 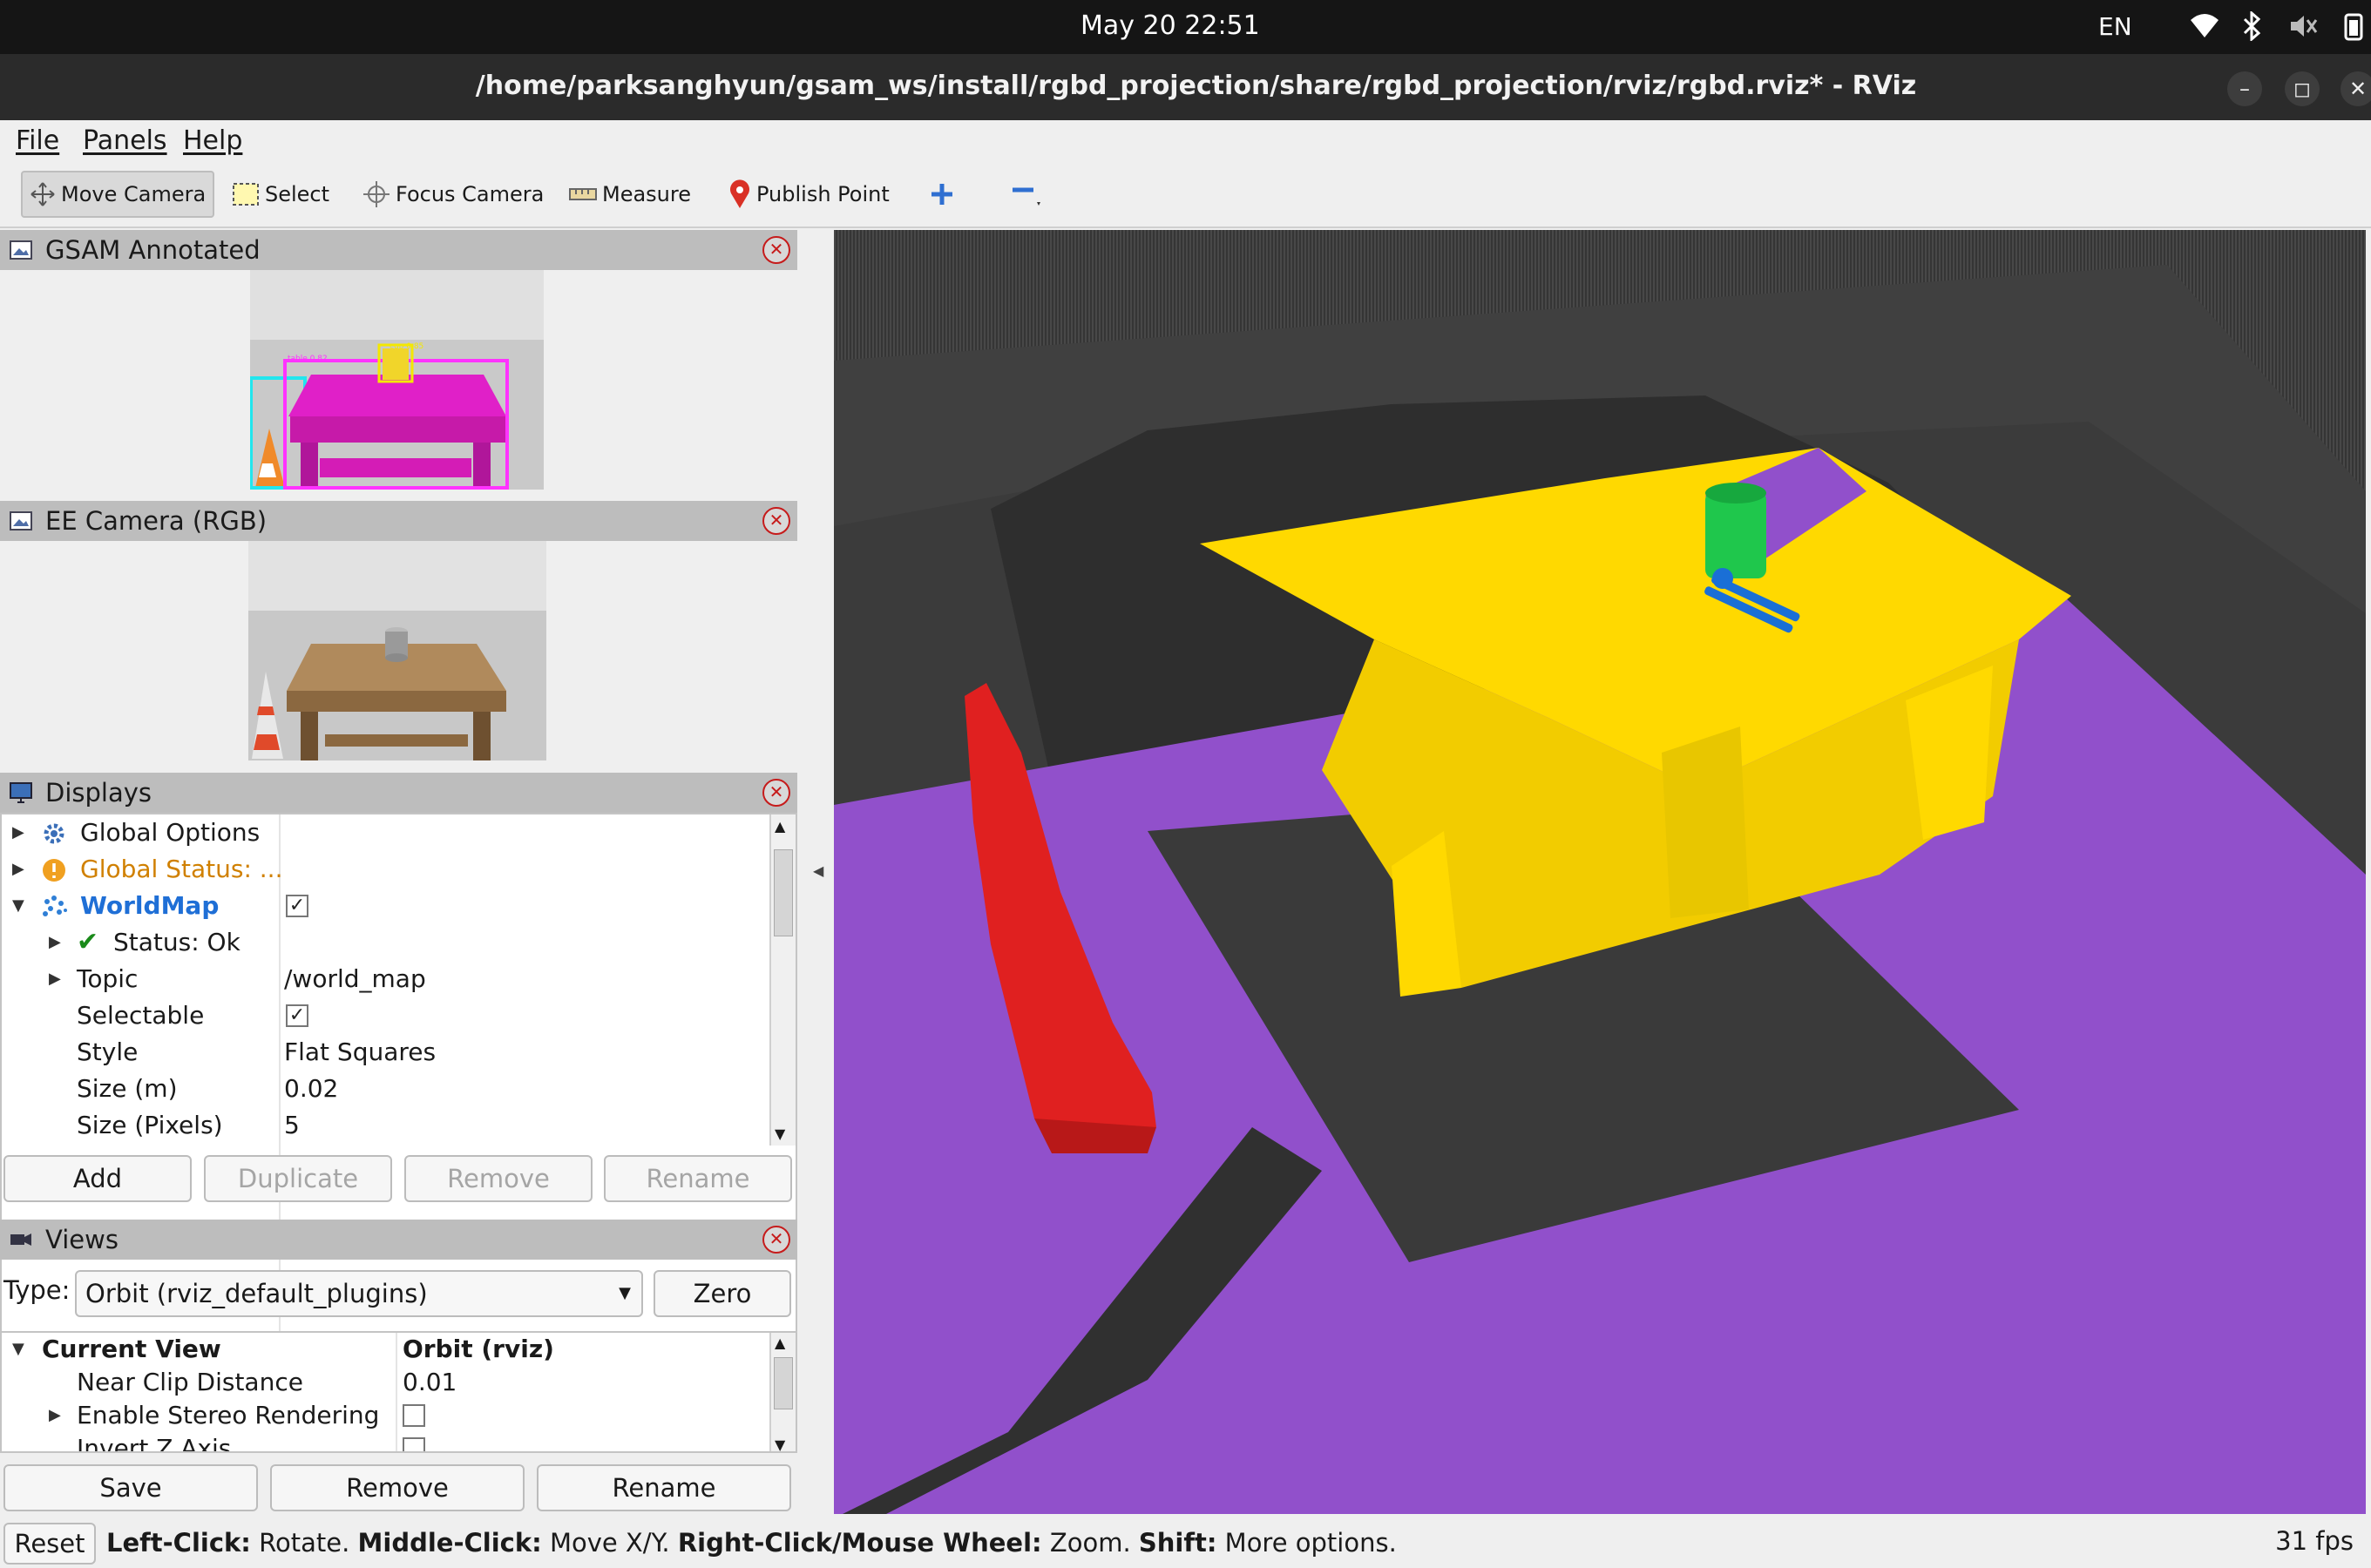 What do you see at coordinates (49, 1544) in the screenshot?
I see `reset-button: Reset` at bounding box center [49, 1544].